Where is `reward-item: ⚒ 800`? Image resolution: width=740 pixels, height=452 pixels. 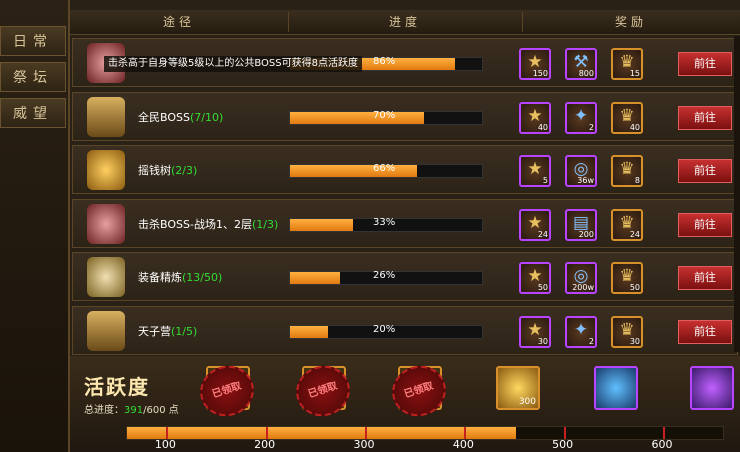 reward-item: ⚒ 800 is located at coordinates (581, 64).